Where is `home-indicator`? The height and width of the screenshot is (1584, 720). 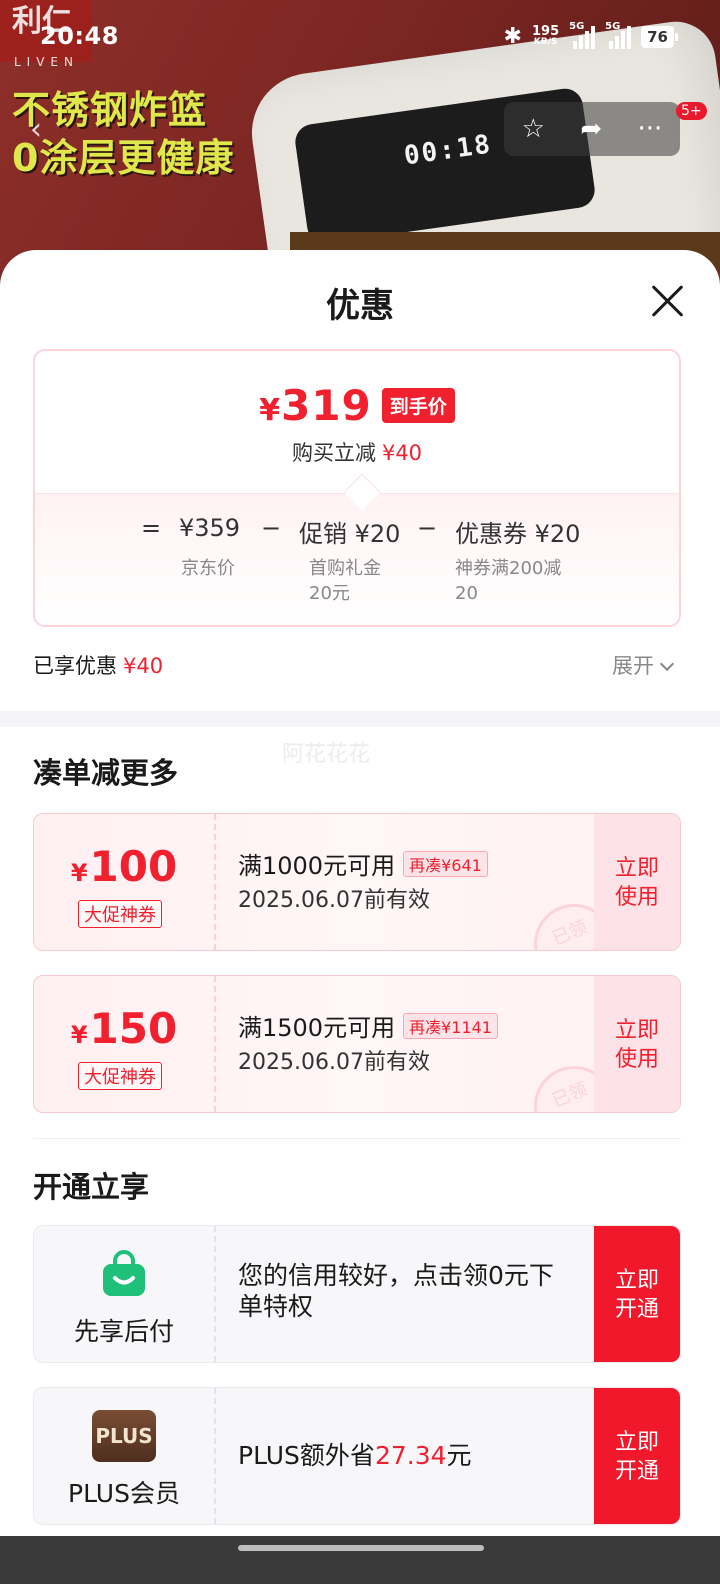 home-indicator is located at coordinates (361, 1548).